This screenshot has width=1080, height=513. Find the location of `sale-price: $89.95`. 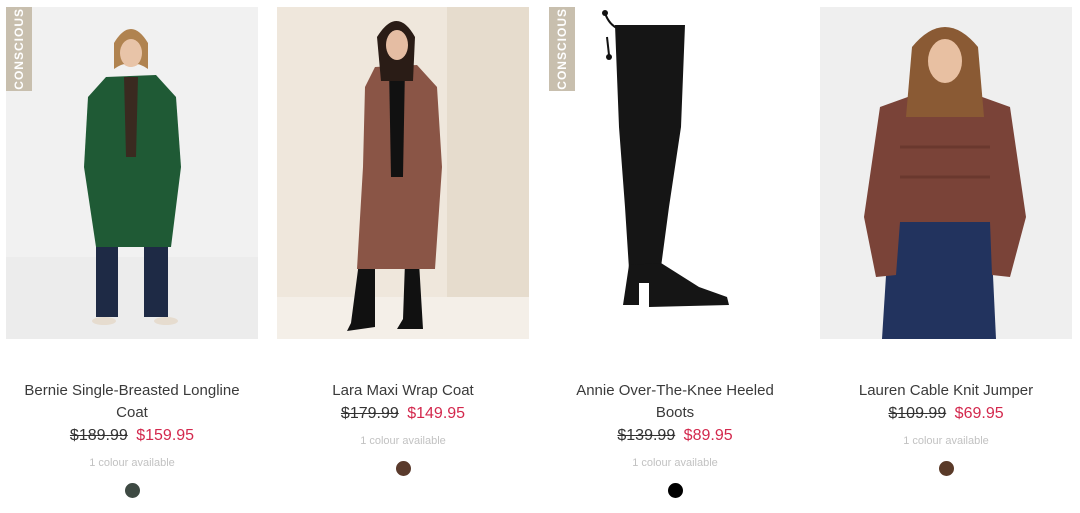

sale-price: $89.95 is located at coordinates (708, 435).